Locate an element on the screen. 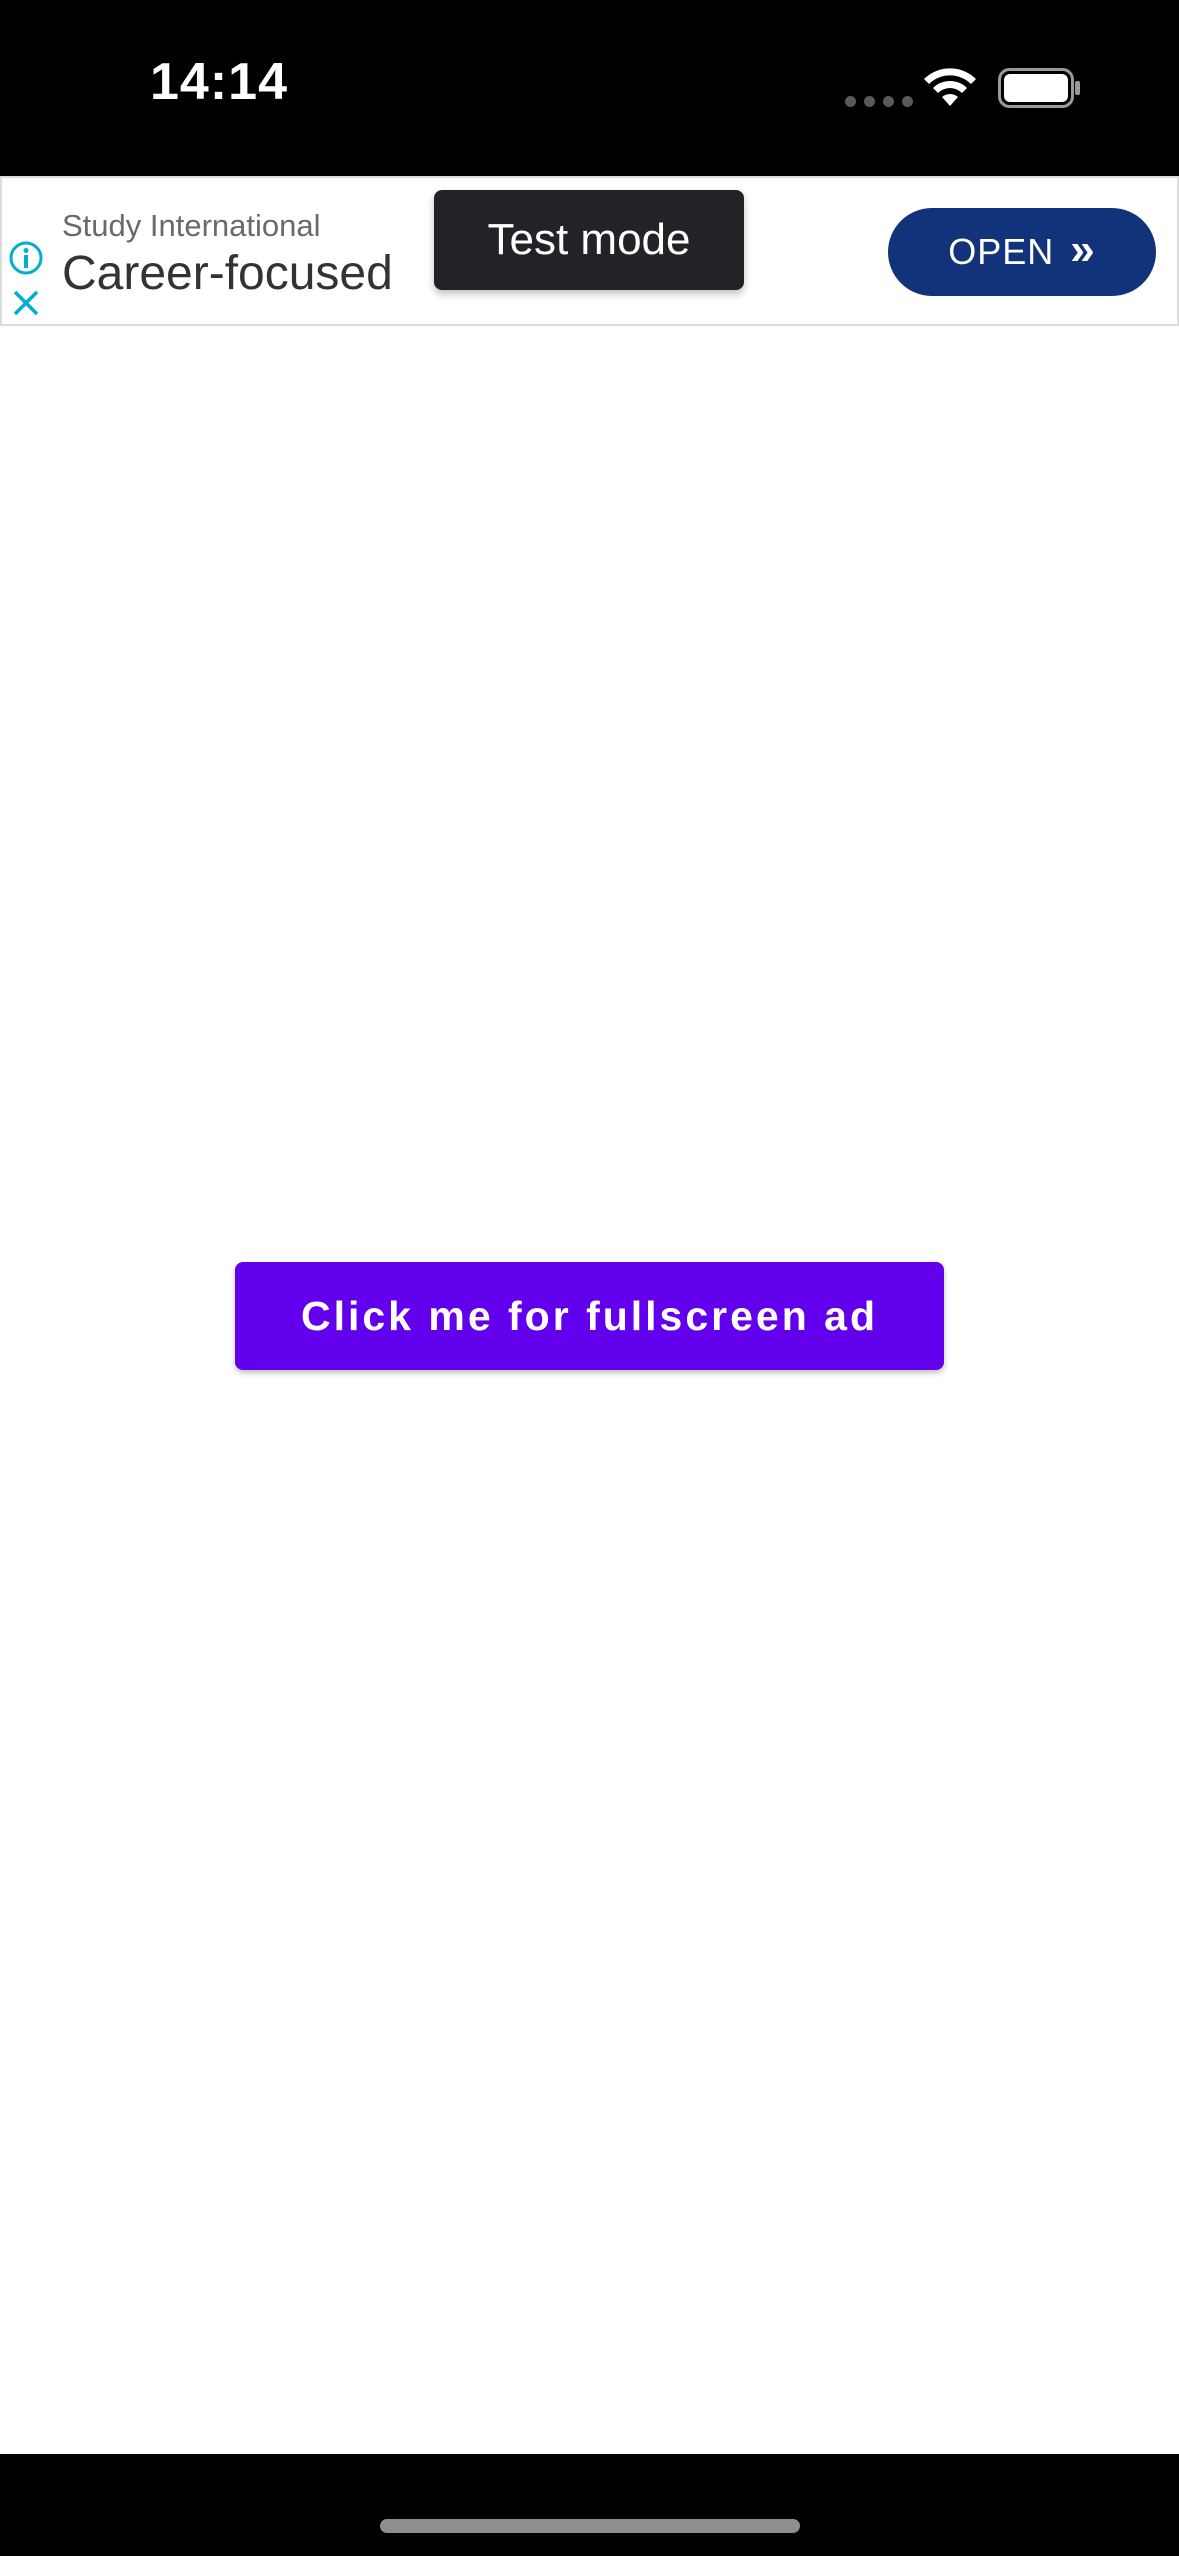  ad-headline: Career-focused is located at coordinates (227, 273).